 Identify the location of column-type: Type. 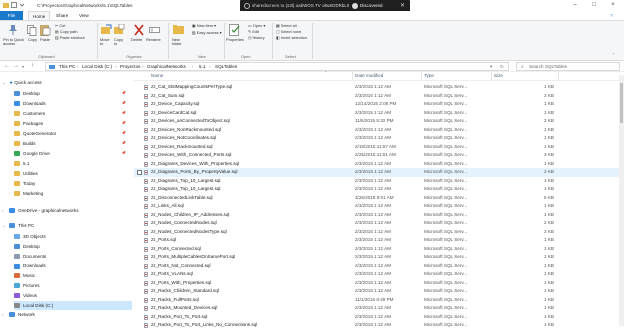
(429, 75).